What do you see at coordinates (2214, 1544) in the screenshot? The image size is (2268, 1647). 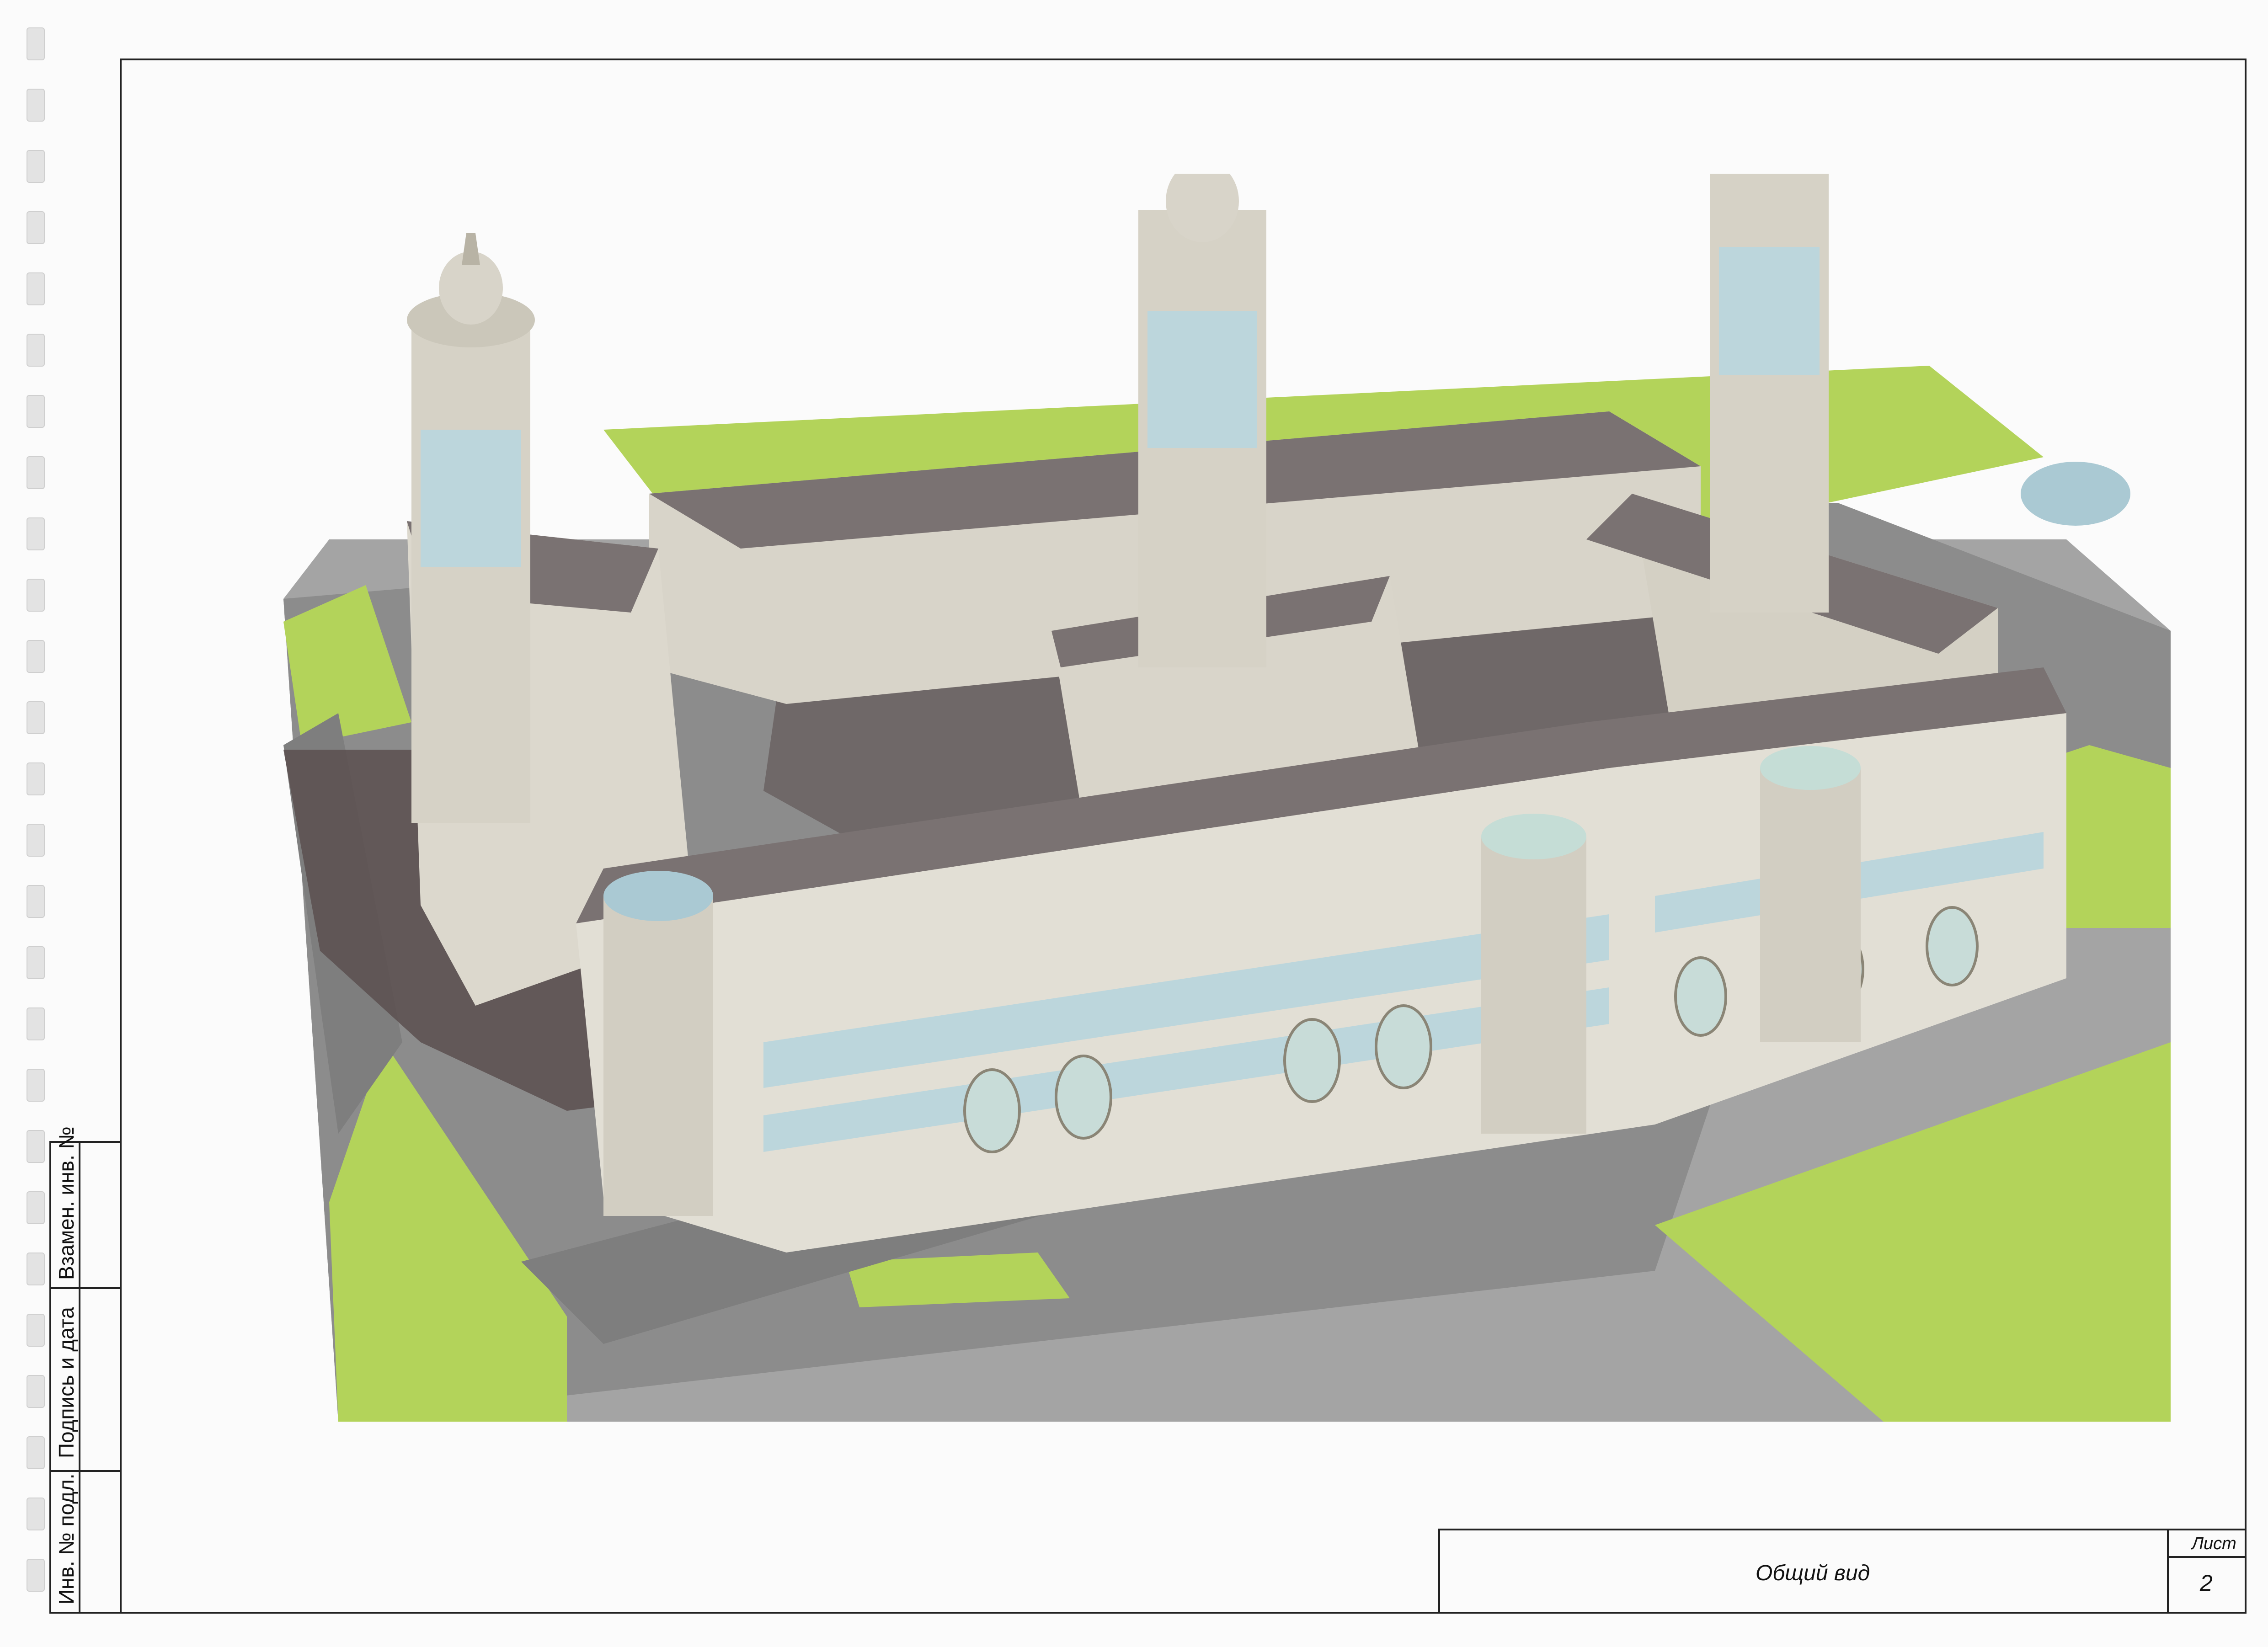 I see `sheet-label: Лист` at bounding box center [2214, 1544].